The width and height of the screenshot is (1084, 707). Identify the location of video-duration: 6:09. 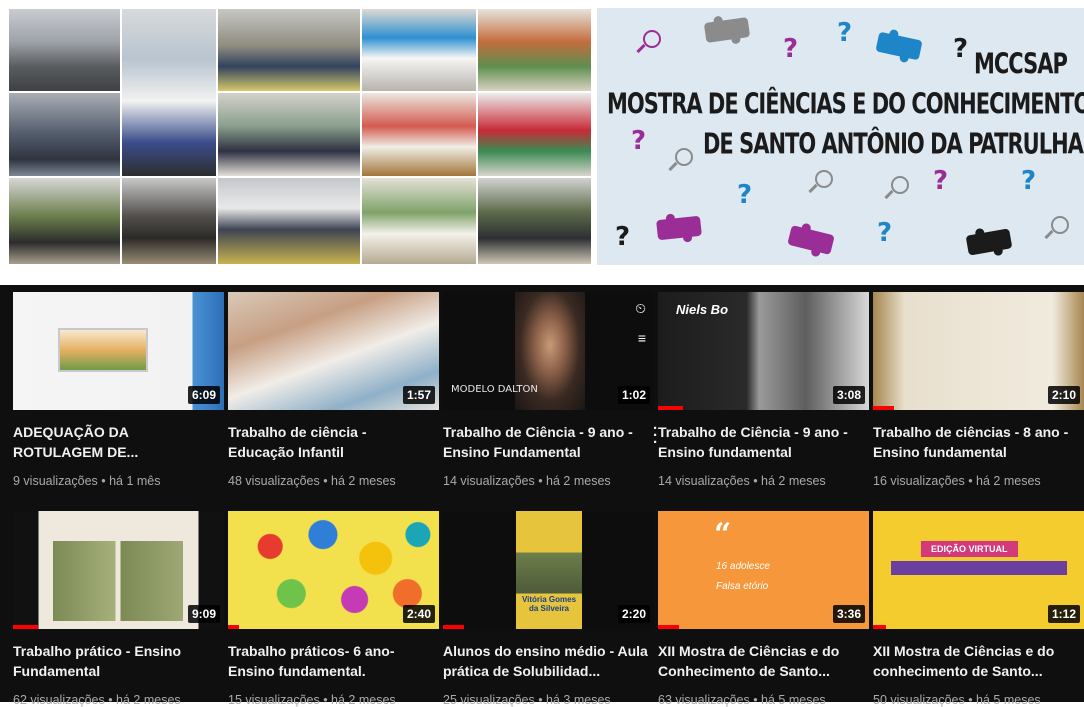
(203, 395).